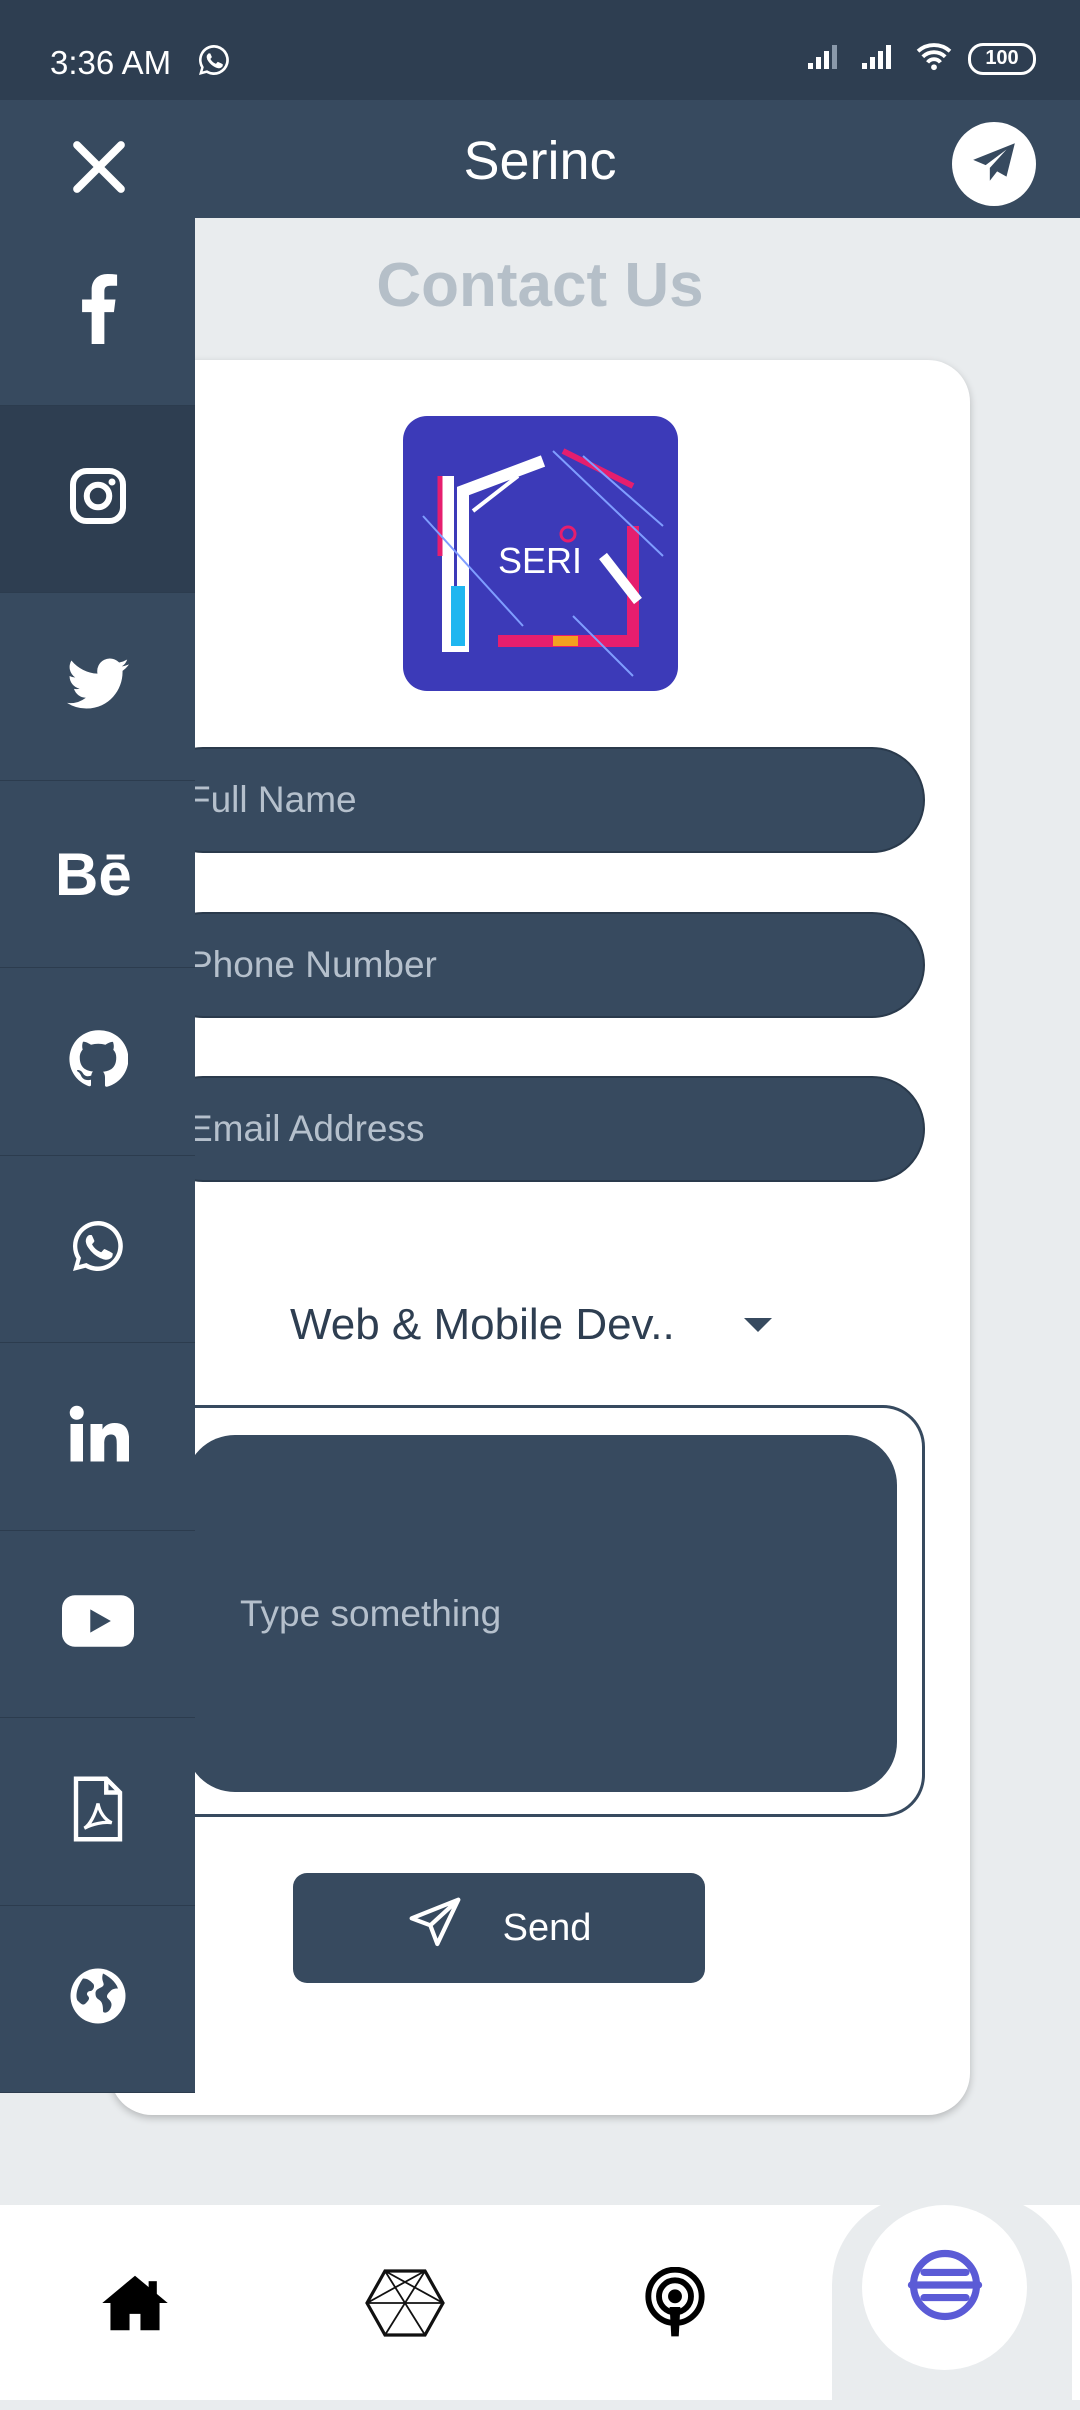 The image size is (1080, 2410). I want to click on email-input: Email Address, so click(537, 1129).